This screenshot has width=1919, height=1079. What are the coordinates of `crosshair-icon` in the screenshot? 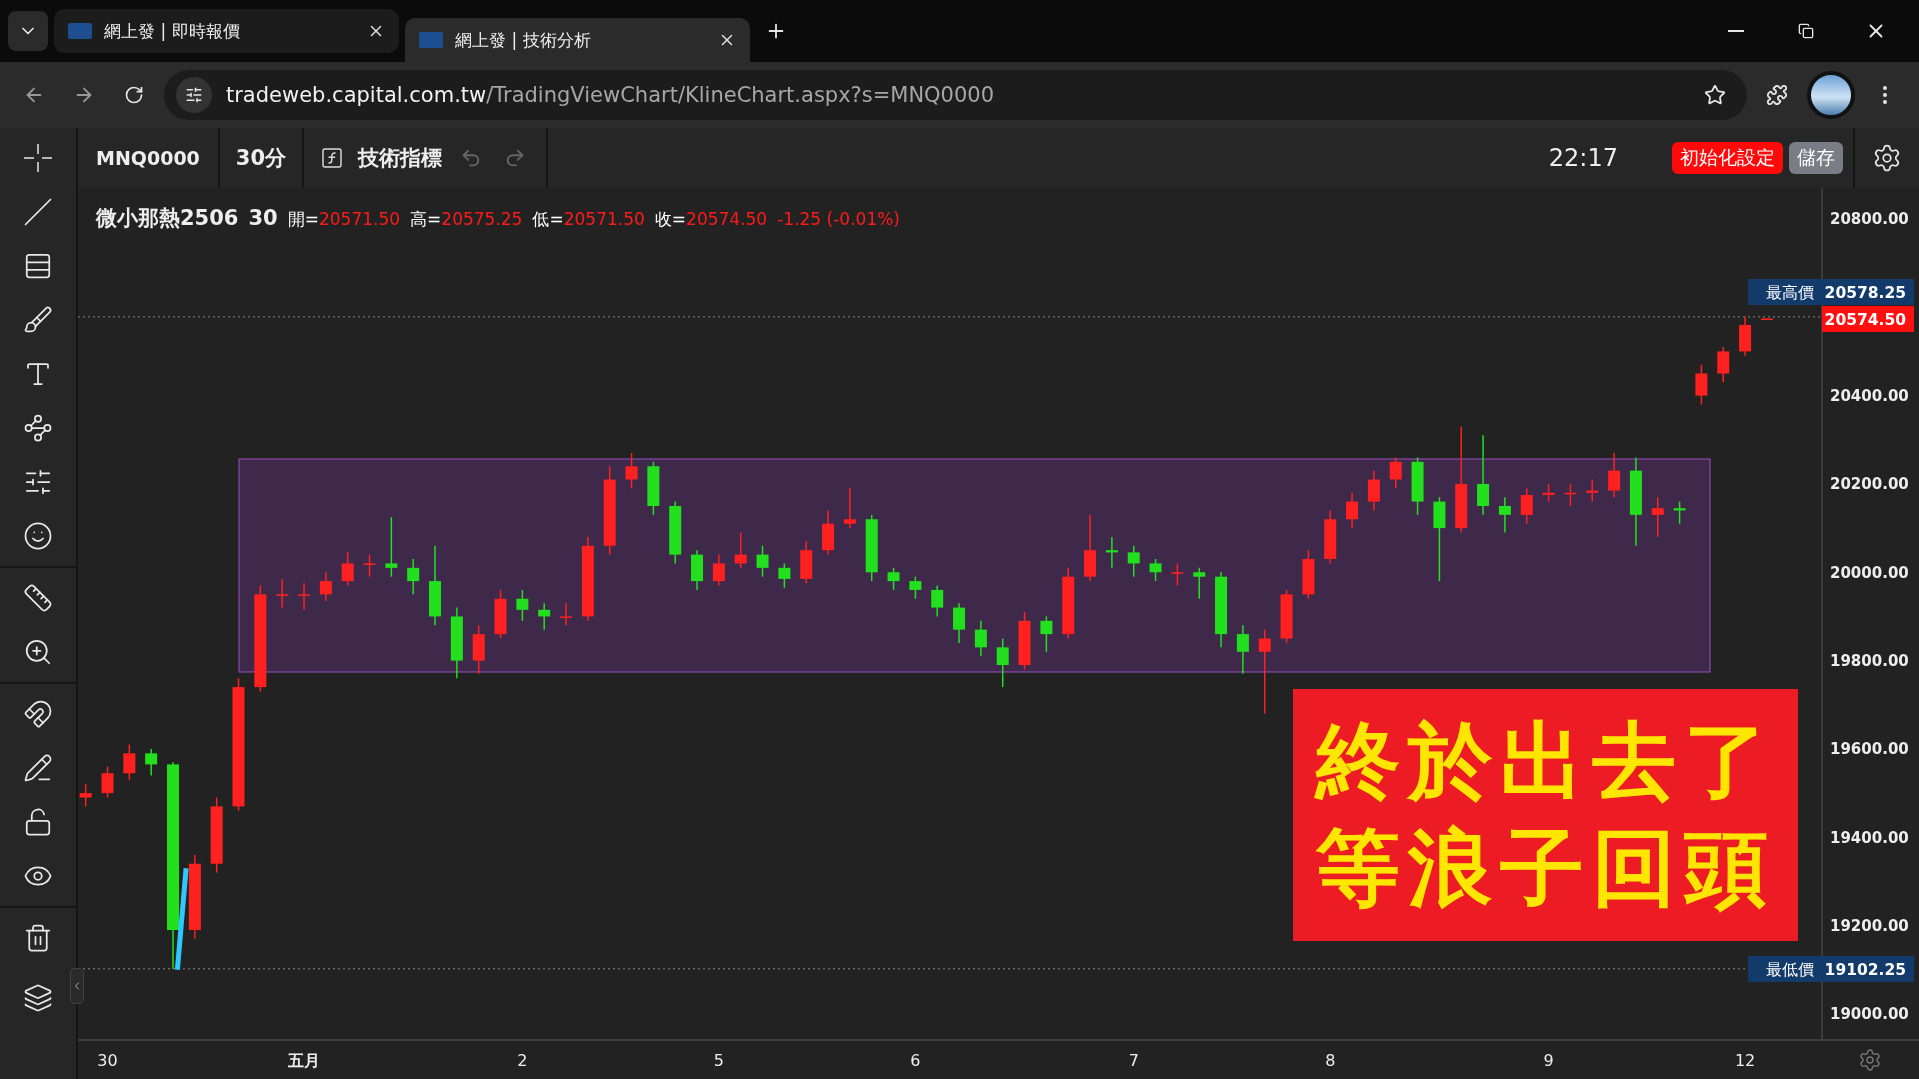 It's located at (38, 158).